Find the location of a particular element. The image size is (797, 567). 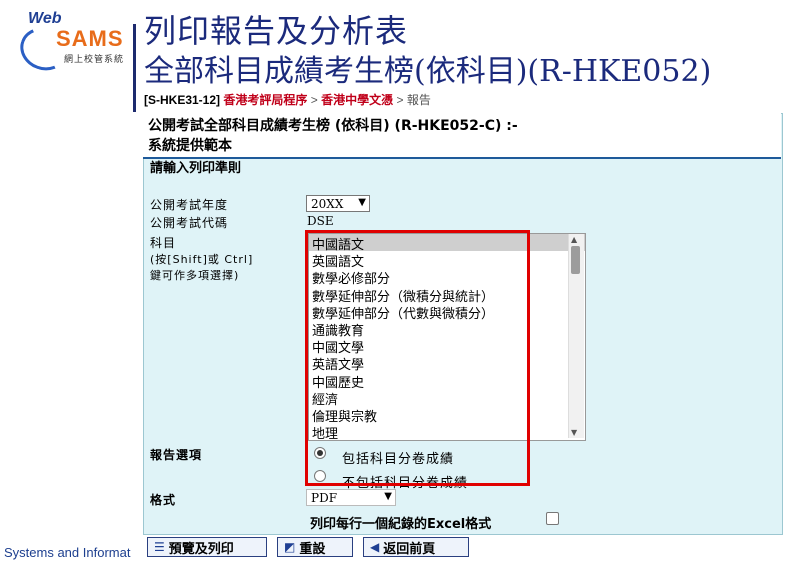

subject-label: 科目 is located at coordinates (163, 243).